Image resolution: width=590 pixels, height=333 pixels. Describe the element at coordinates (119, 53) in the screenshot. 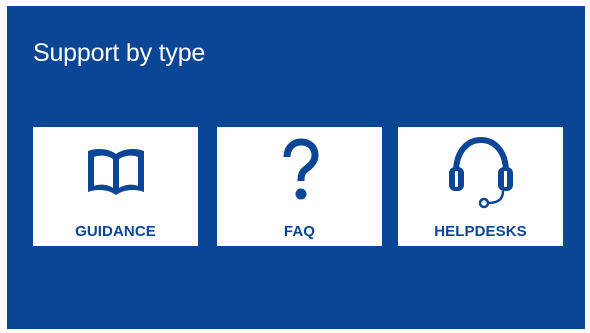

I see `section-title: Support by type` at that location.